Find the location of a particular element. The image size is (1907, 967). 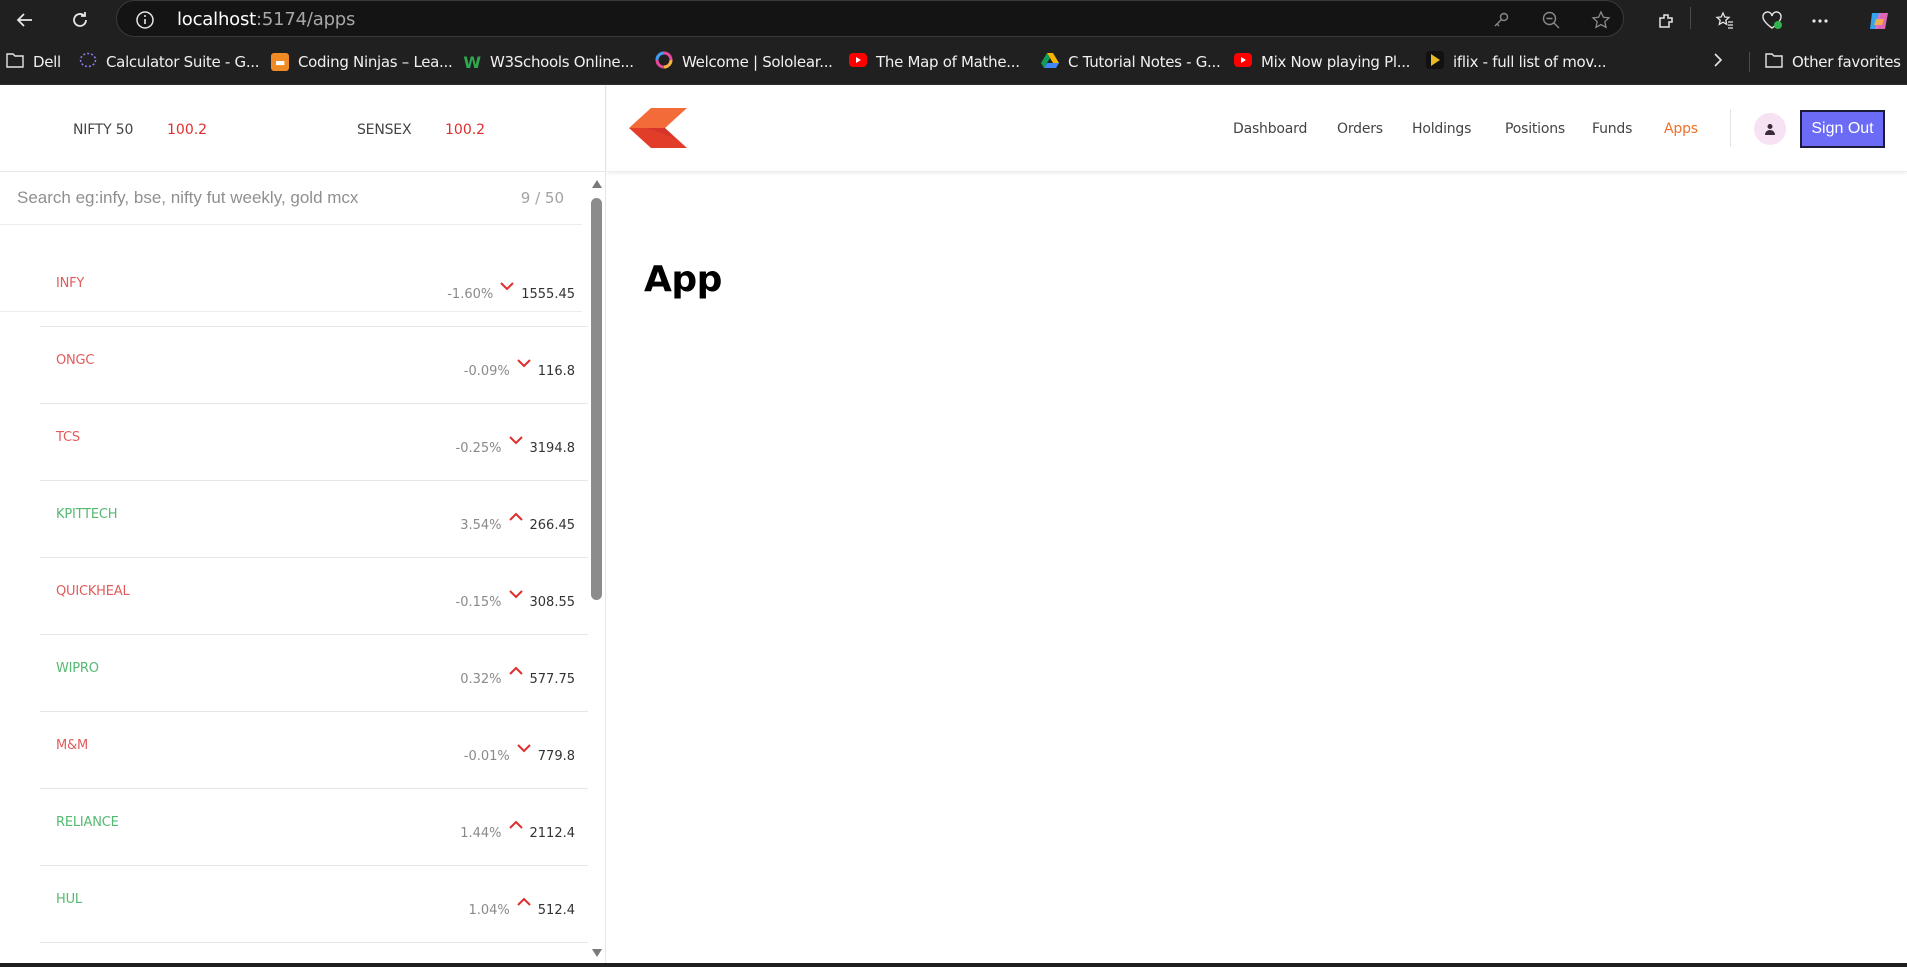

youtube-icon is located at coordinates (858, 62).